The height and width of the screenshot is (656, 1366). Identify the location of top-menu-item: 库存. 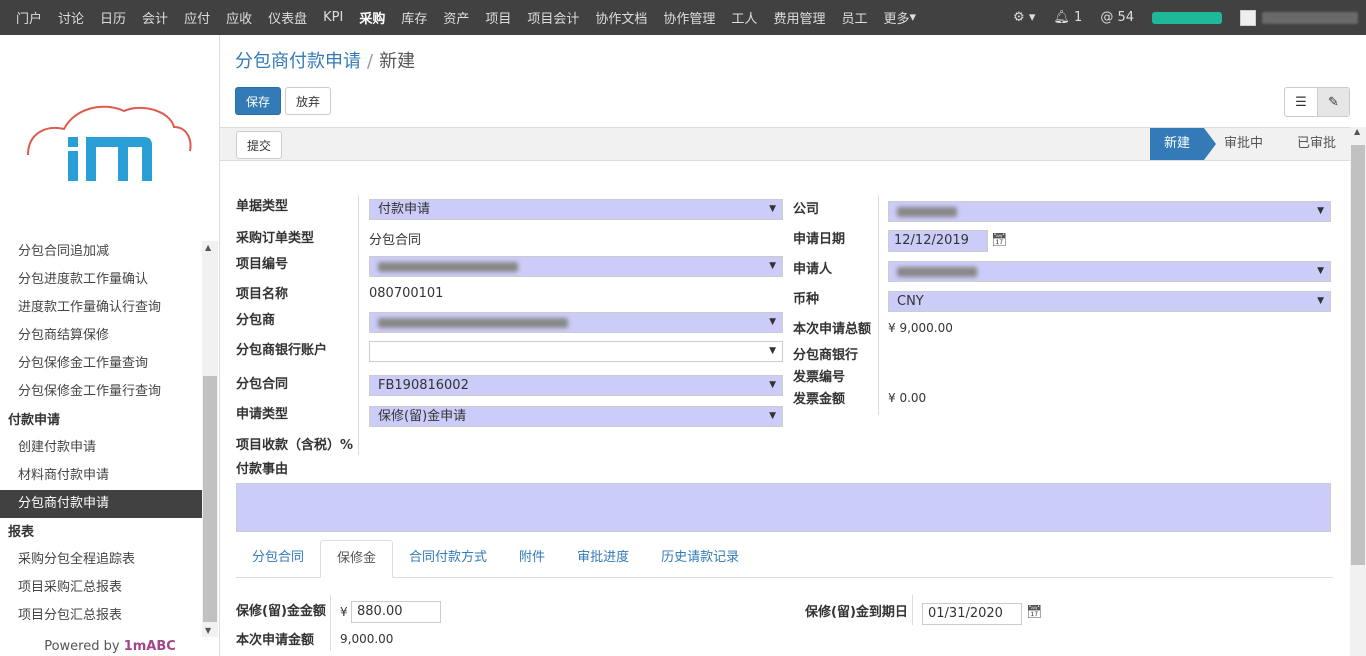
(414, 17).